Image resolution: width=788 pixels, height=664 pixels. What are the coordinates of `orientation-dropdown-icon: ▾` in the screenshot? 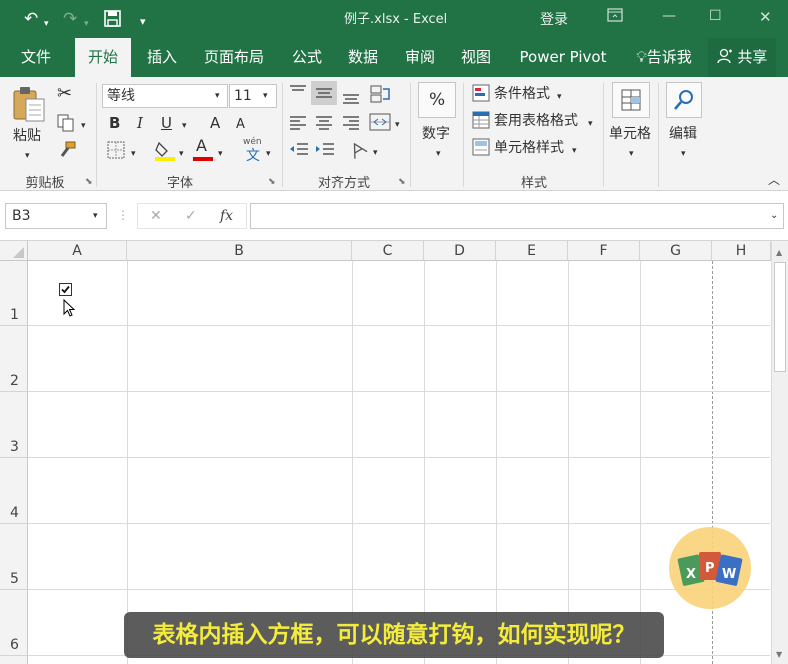 It's located at (375, 153).